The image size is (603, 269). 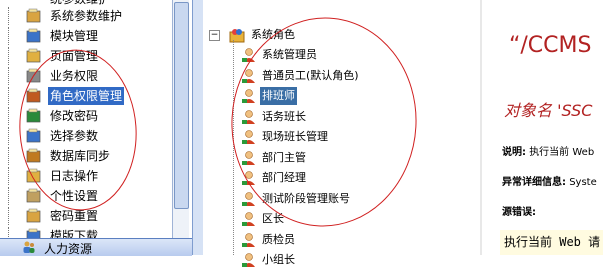 What do you see at coordinates (74, 56) in the screenshot?
I see `menu-item-label: 页面管理` at bounding box center [74, 56].